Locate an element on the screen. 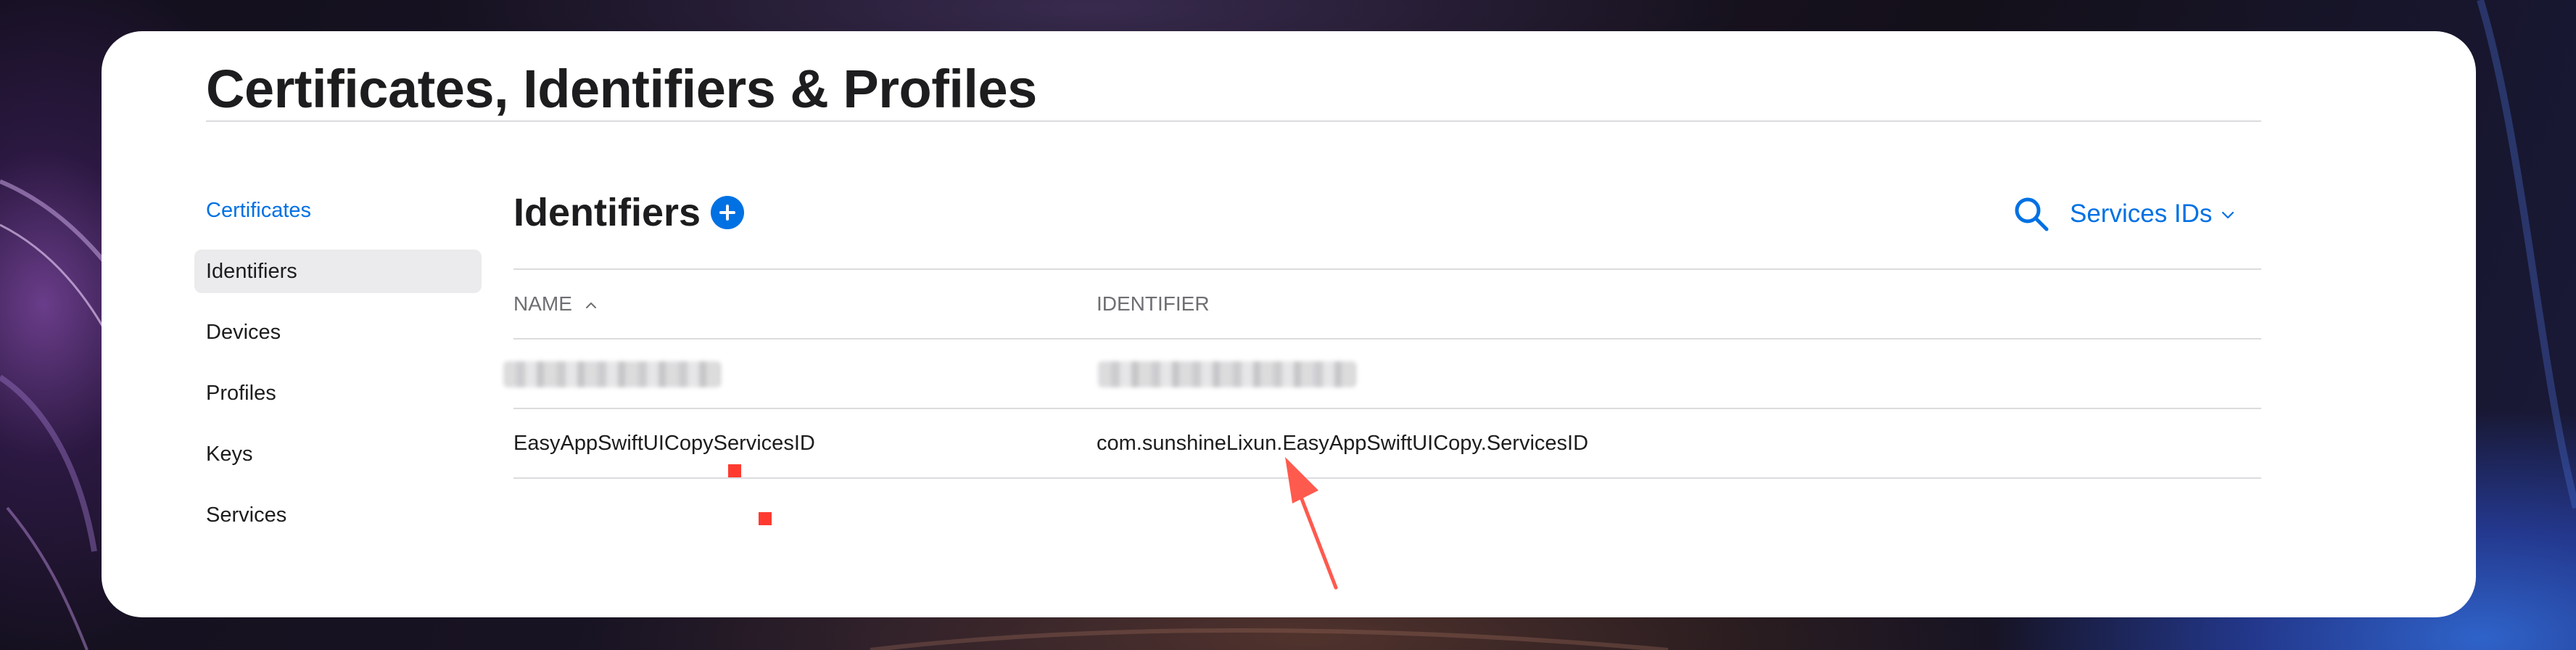  section-header: Identifiers is located at coordinates (629, 212).